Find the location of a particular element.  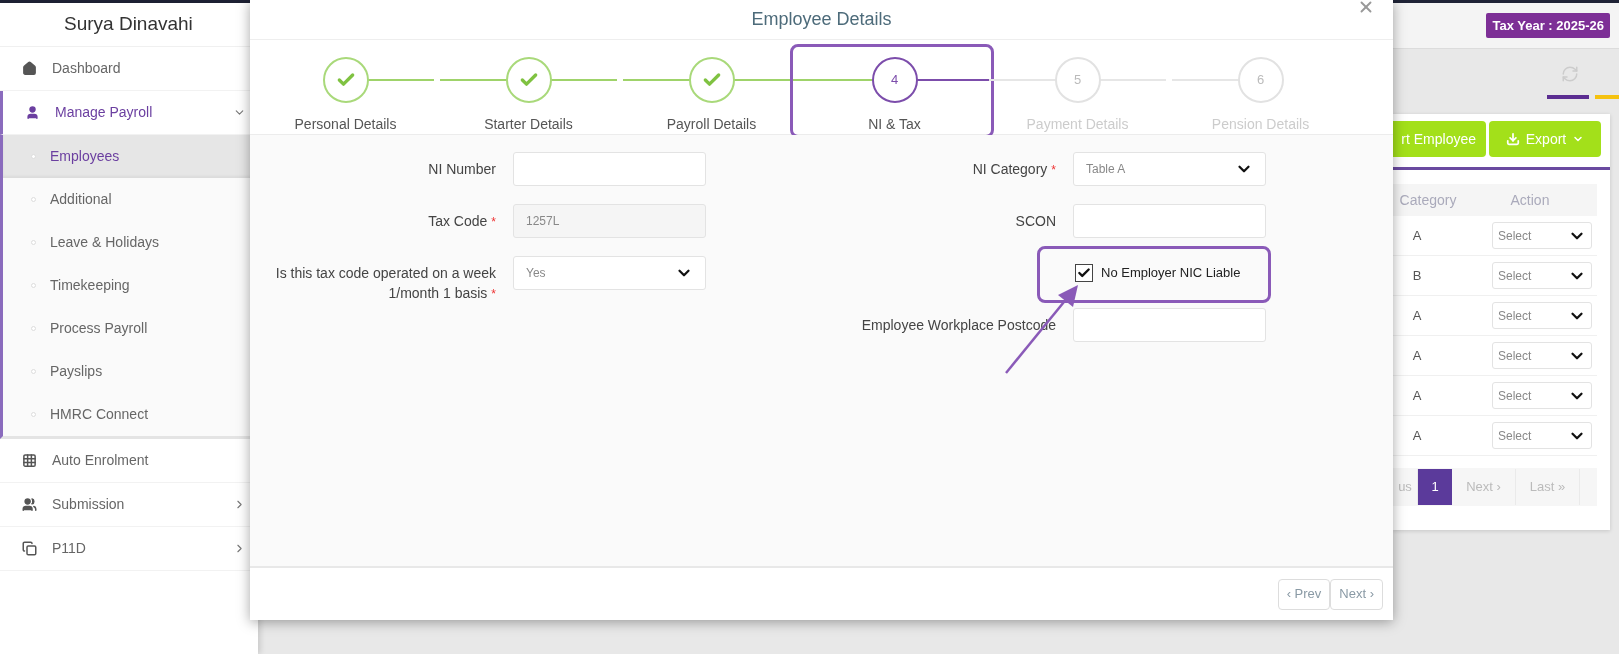

prev-button: ‹ Prev is located at coordinates (1304, 594).